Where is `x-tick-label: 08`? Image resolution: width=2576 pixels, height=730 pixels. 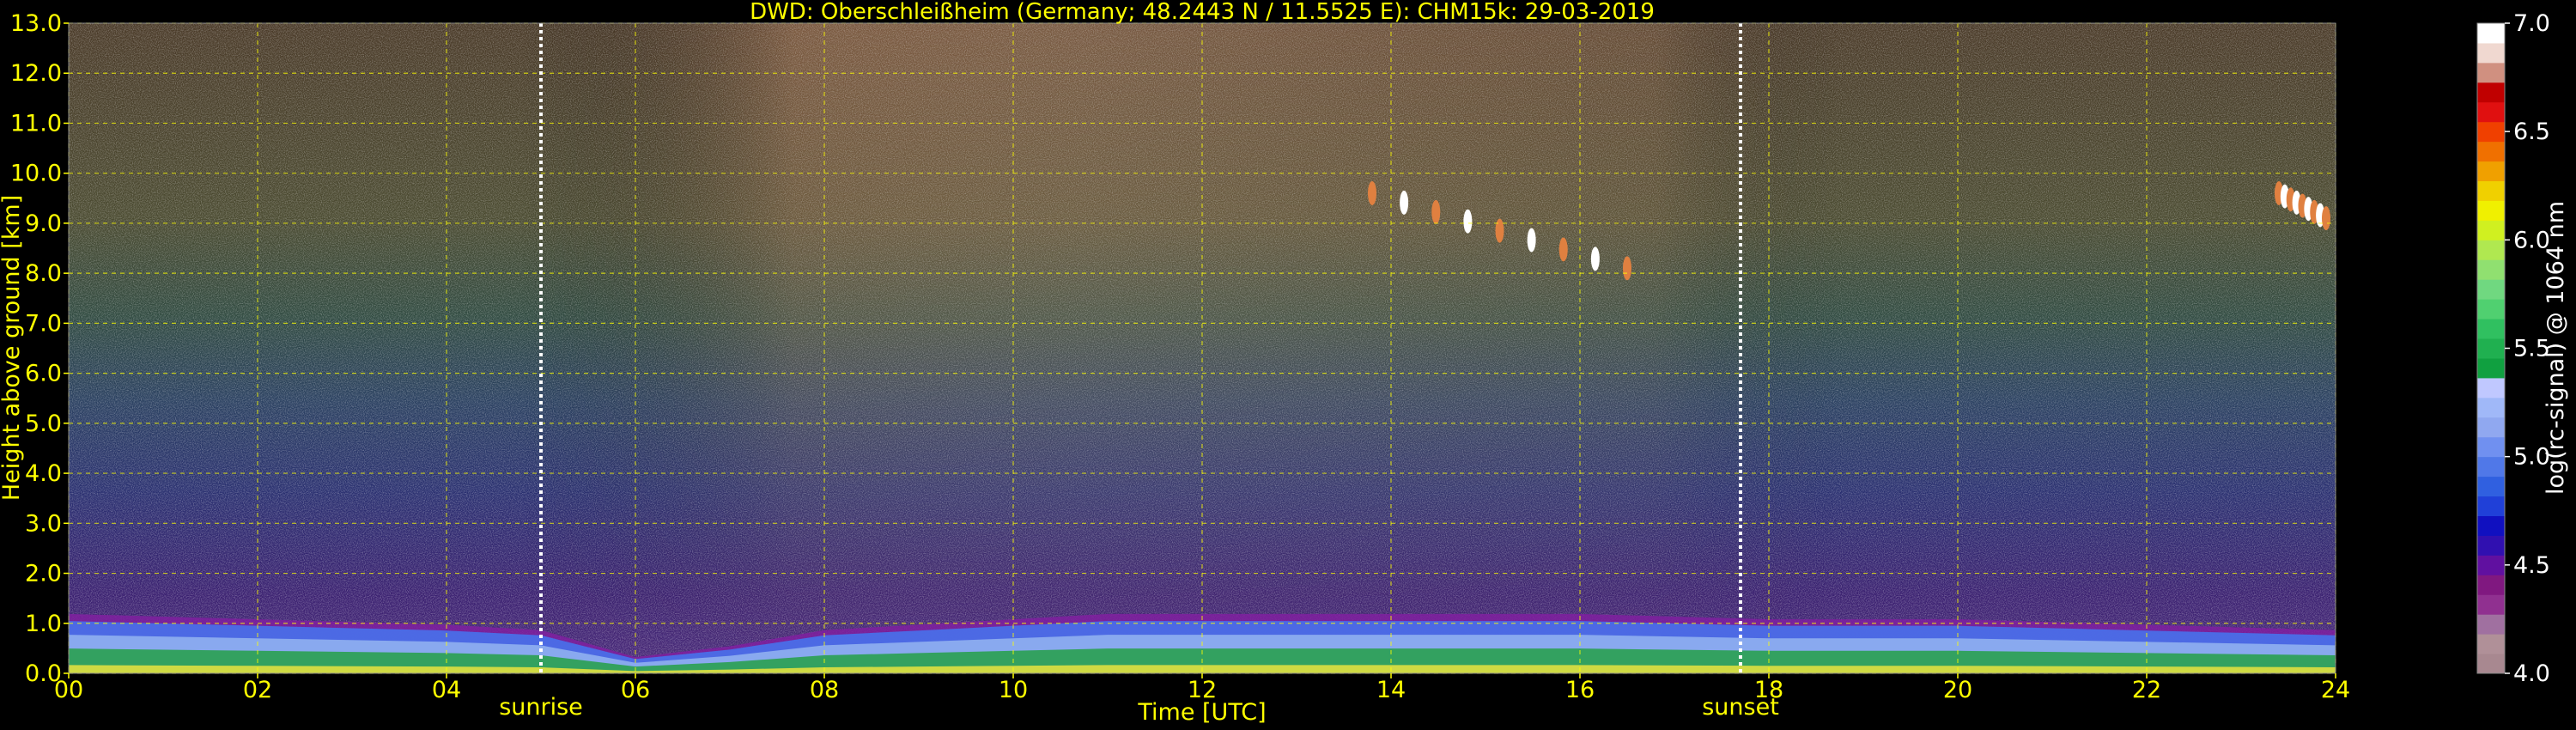
x-tick-label: 08 is located at coordinates (824, 690).